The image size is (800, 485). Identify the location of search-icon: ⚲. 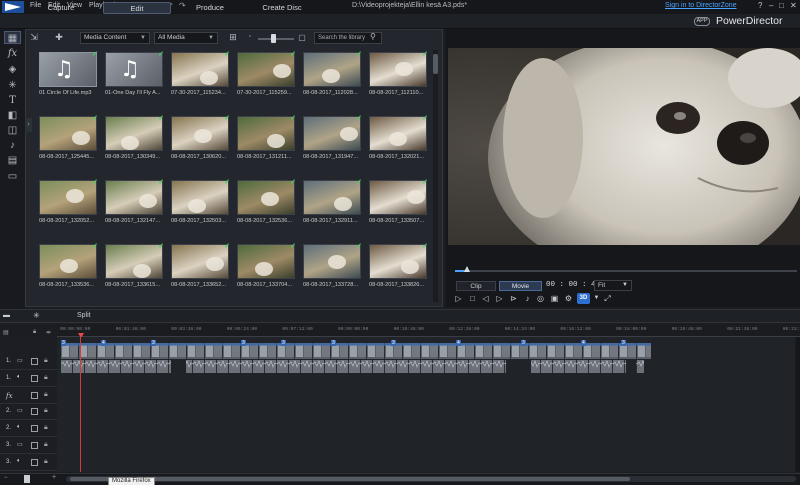
(373, 36).